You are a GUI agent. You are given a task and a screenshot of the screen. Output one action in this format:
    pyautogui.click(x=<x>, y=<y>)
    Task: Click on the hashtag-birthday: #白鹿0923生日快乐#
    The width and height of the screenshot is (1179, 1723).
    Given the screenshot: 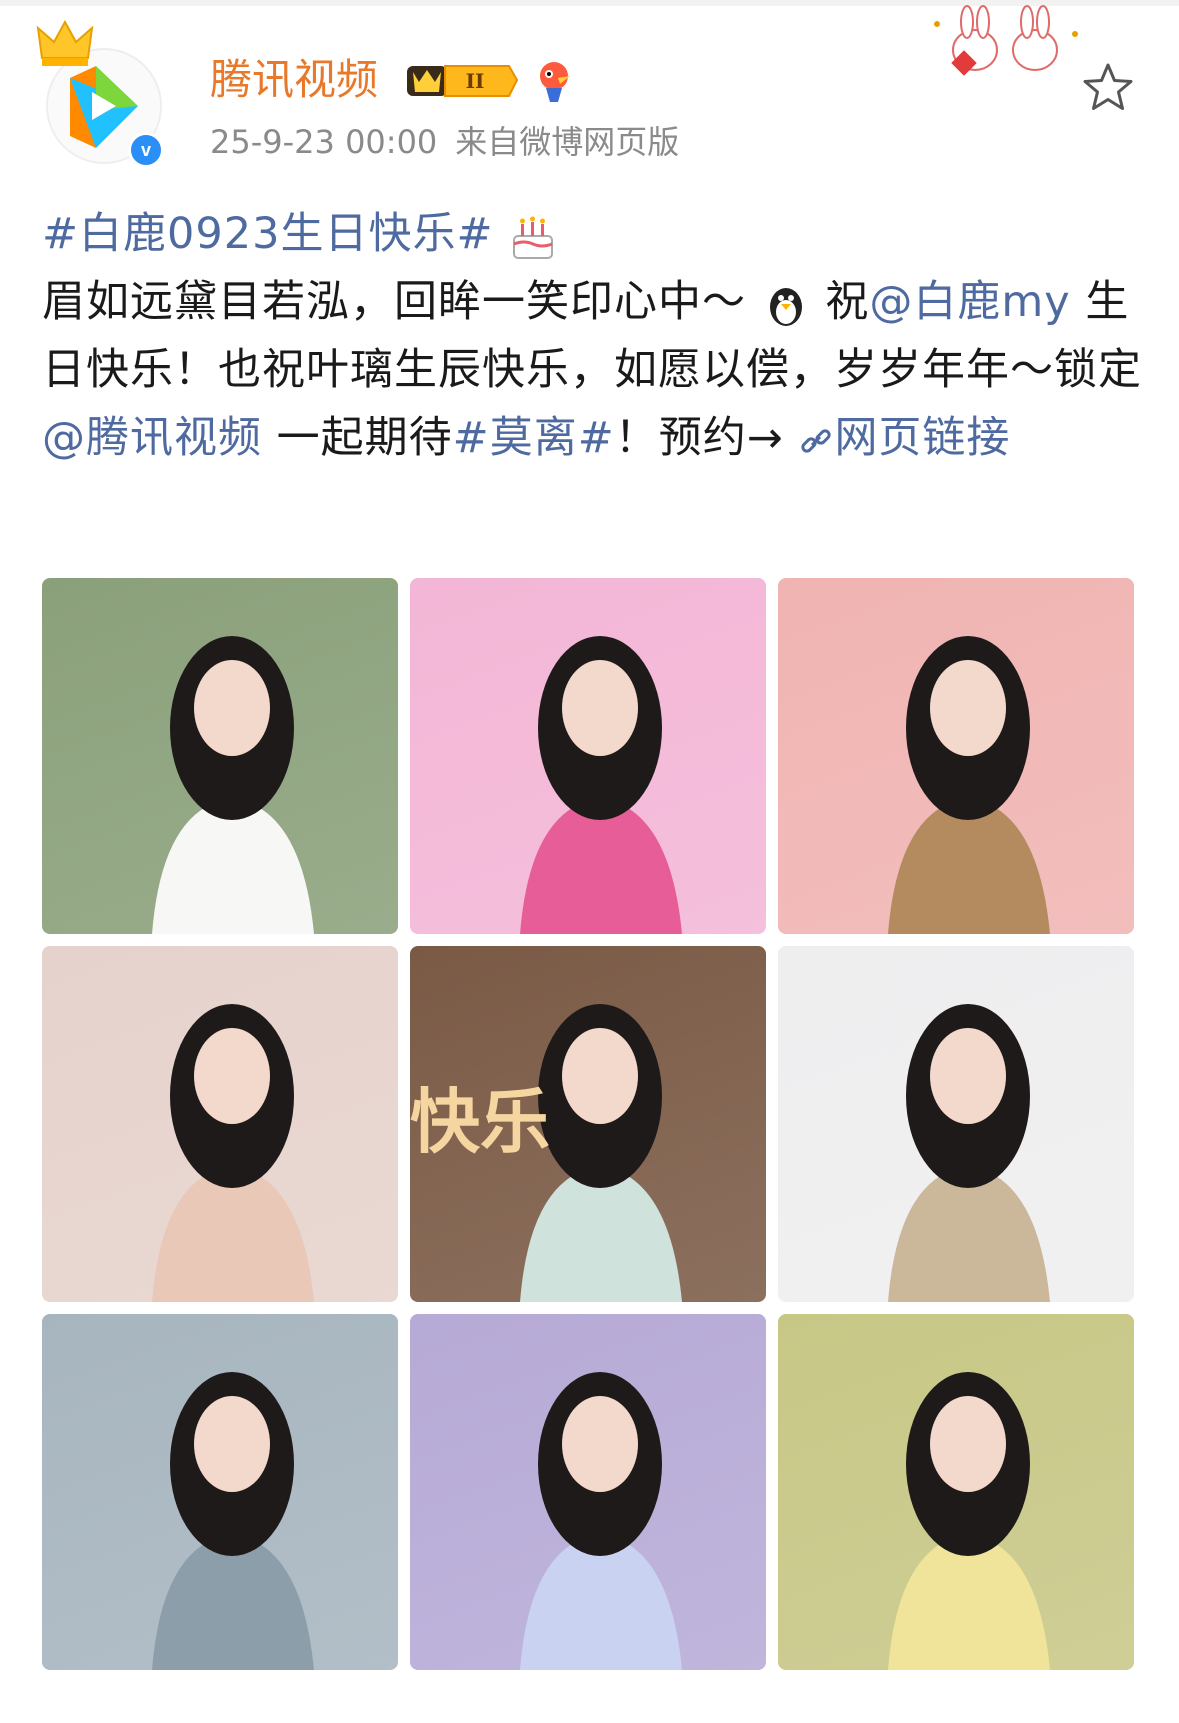 What is the action you would take?
    pyautogui.click(x=268, y=234)
    